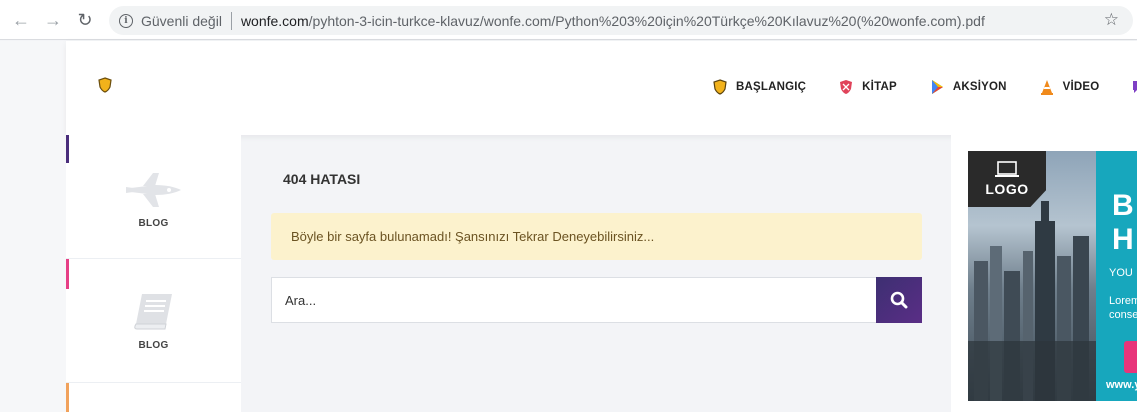 The height and width of the screenshot is (412, 1137). I want to click on ad-body-text: Lorem, so click(1123, 301).